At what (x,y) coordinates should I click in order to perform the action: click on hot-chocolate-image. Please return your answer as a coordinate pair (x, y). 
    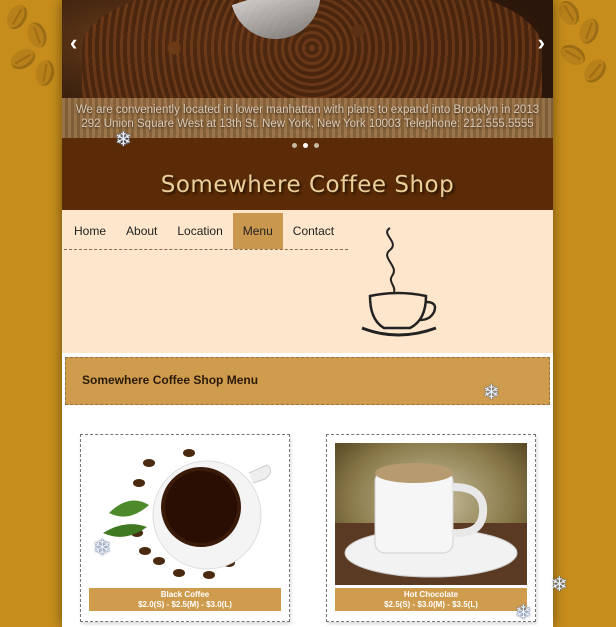
    Looking at the image, I should click on (431, 514).